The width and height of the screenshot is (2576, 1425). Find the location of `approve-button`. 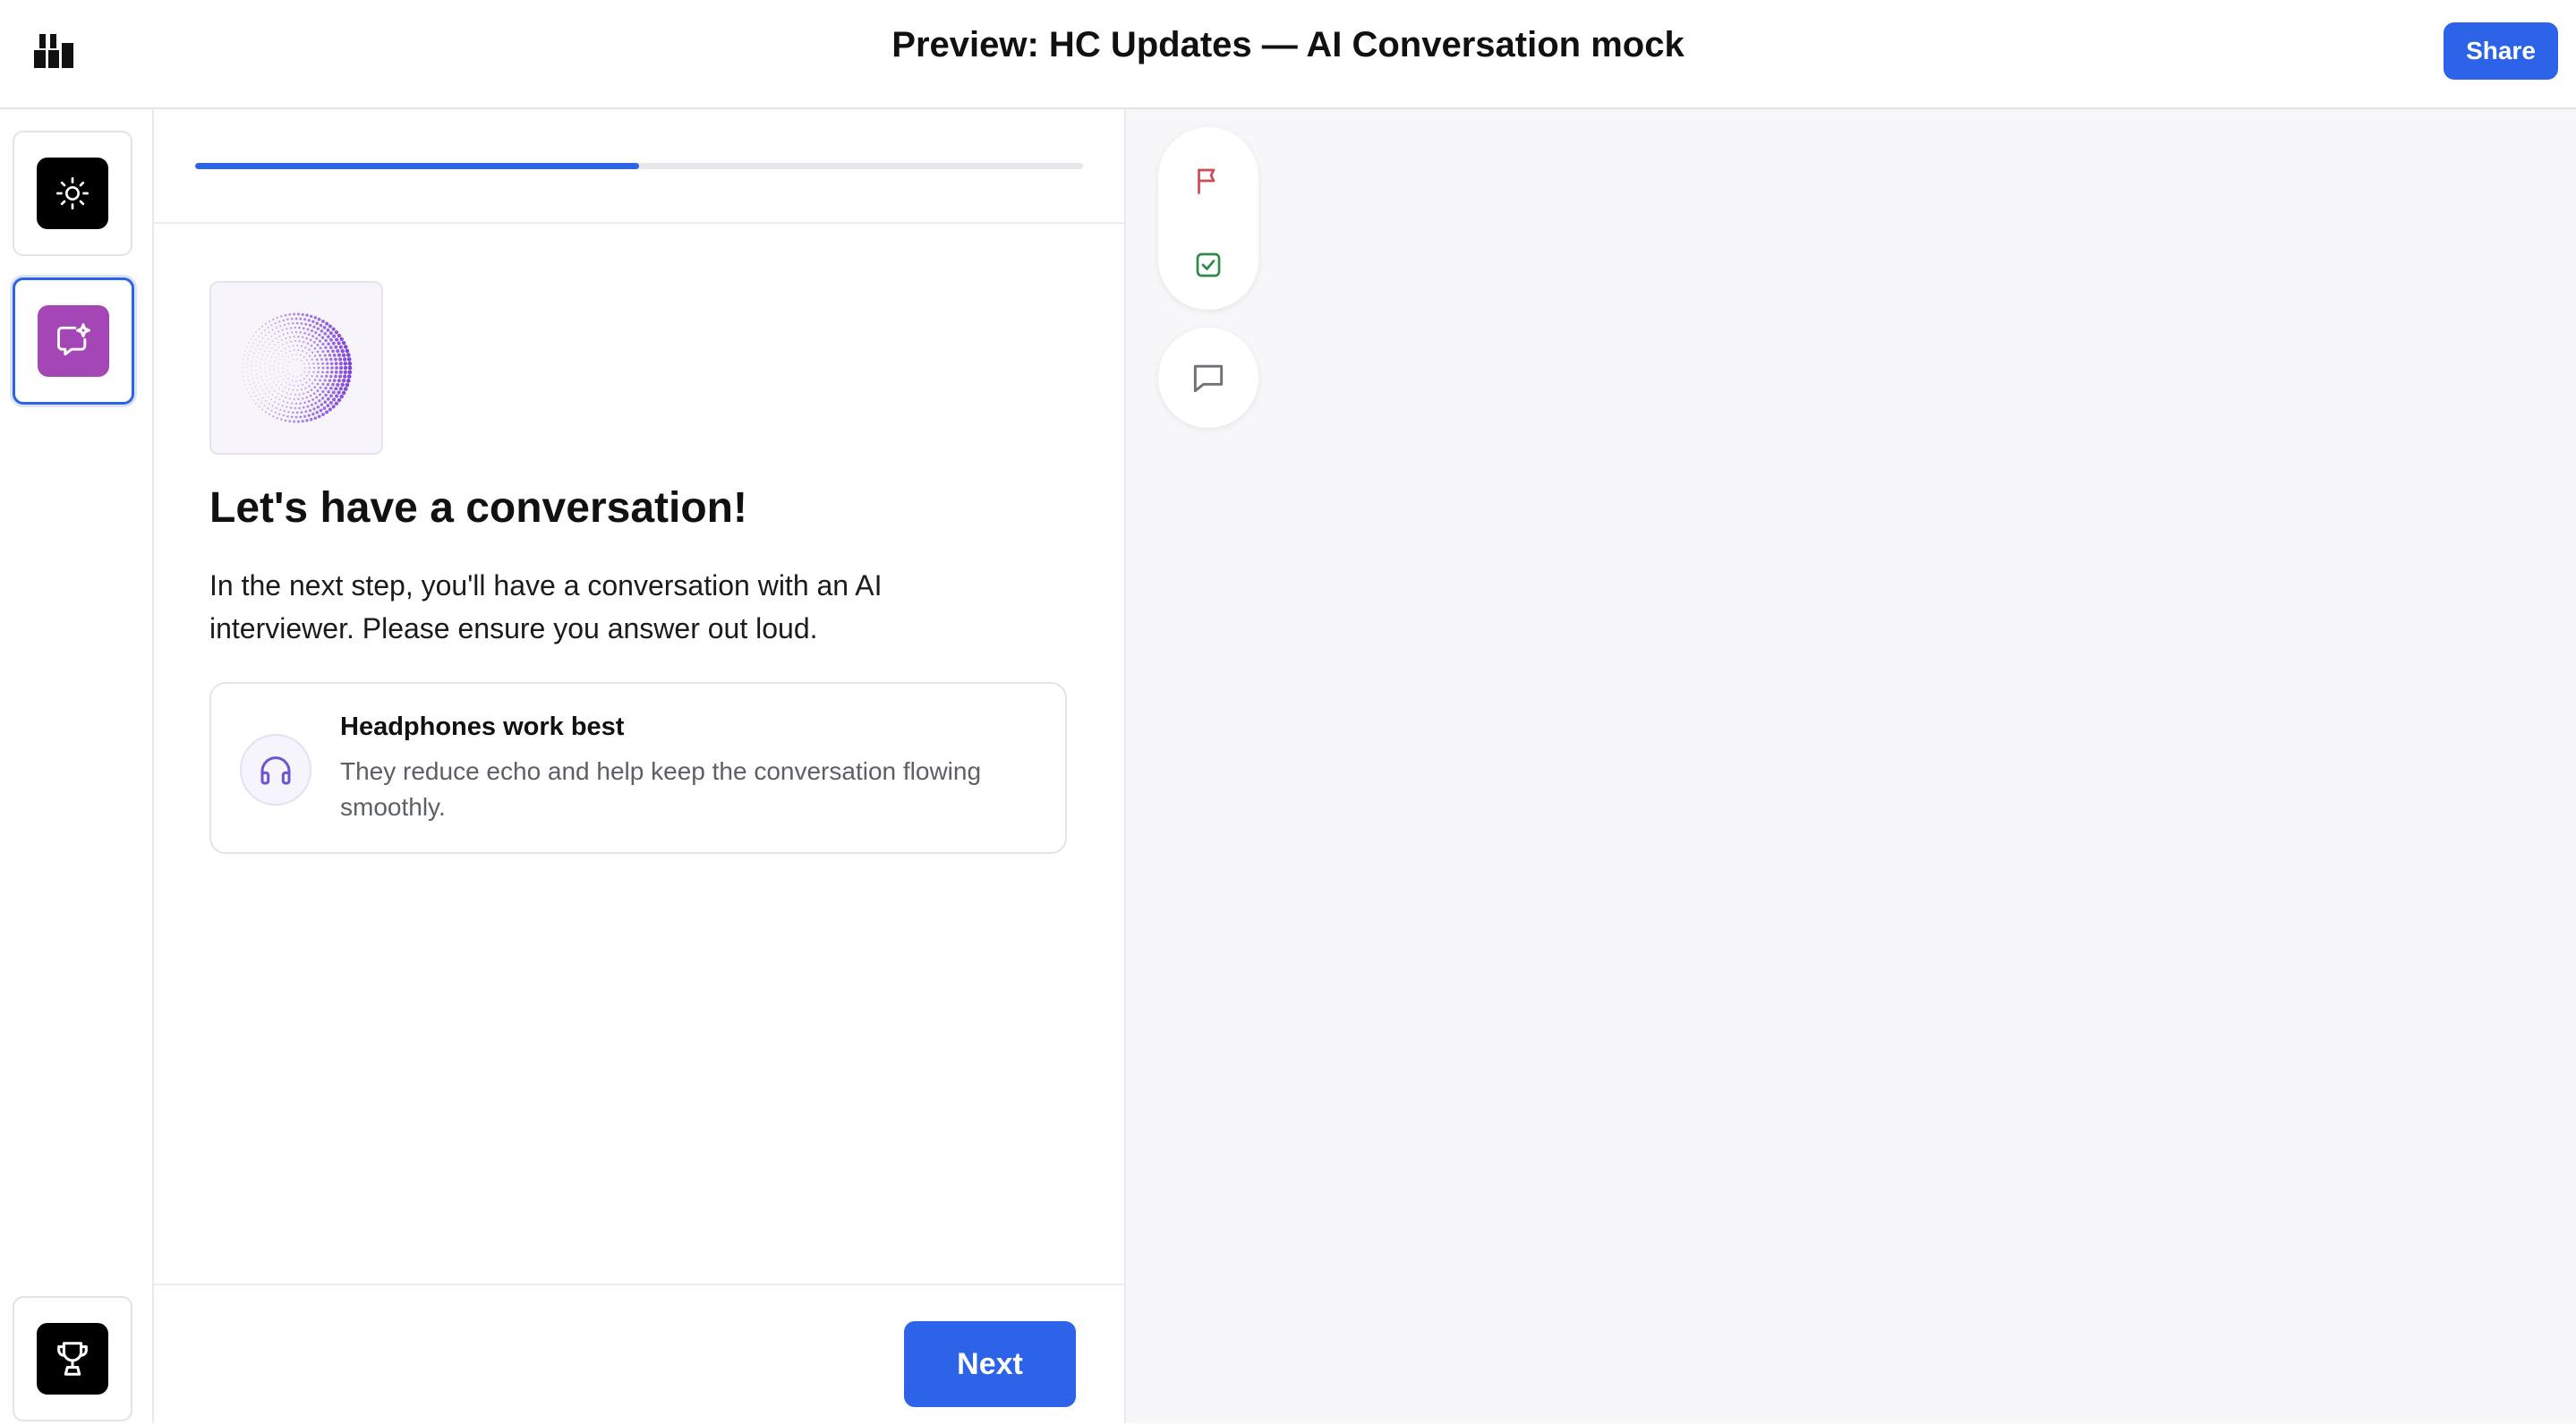

approve-button is located at coordinates (1208, 265).